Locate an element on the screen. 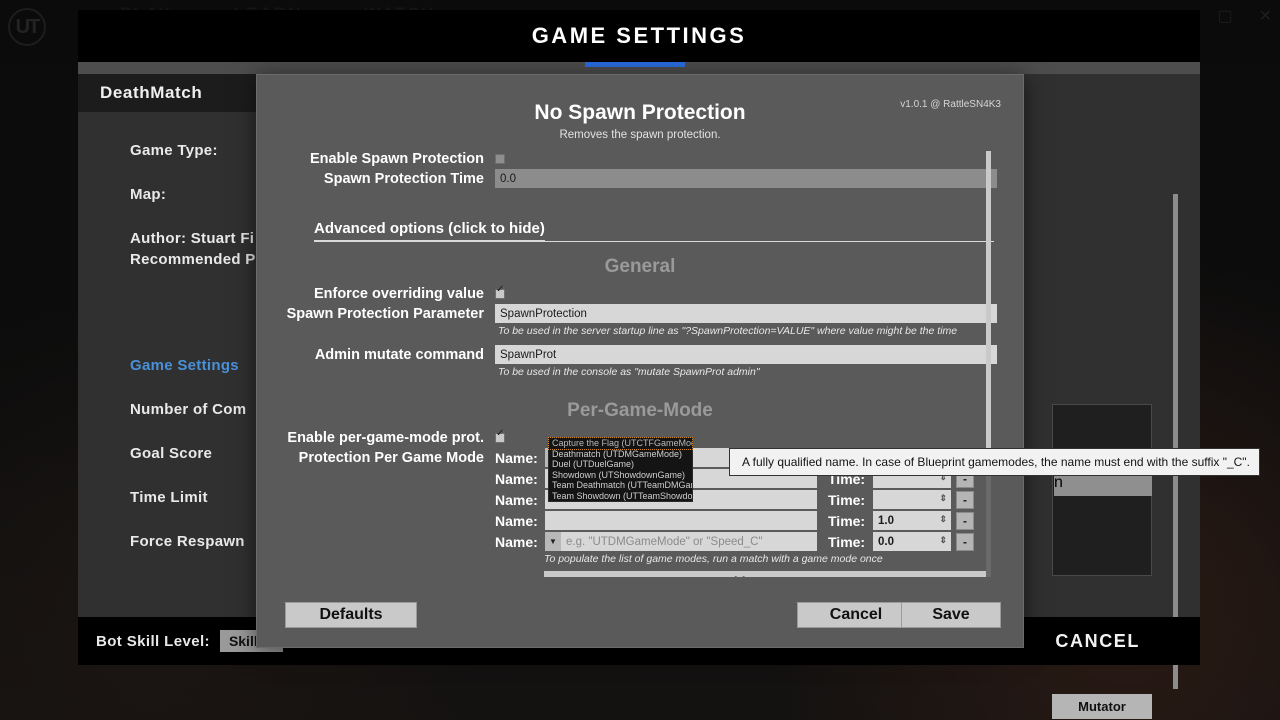 The image size is (1280, 720). label-spawn-protection-parameter: Spawn Protection Parameter is located at coordinates (385, 313).